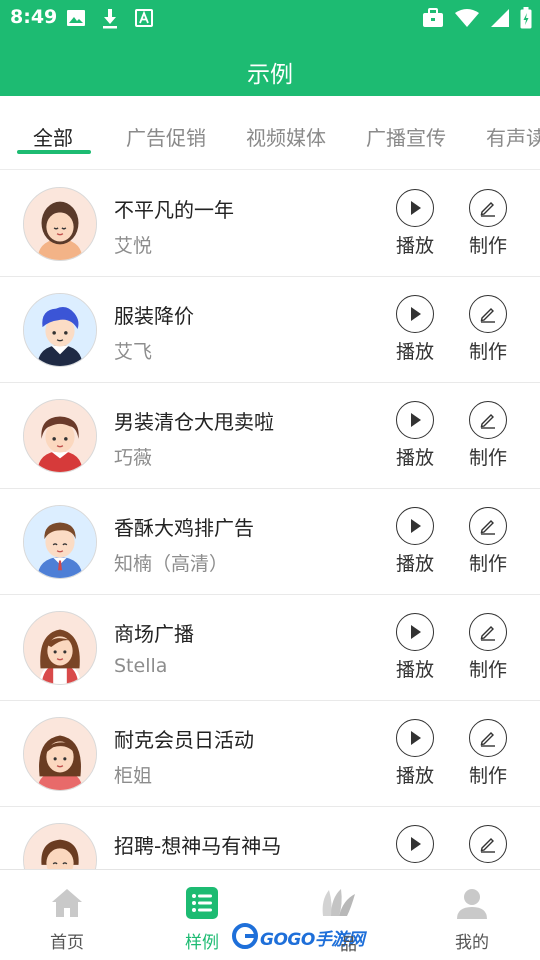 Image resolution: width=540 pixels, height=960 pixels. Describe the element at coordinates (472, 904) in the screenshot. I see `profile-icon` at that location.